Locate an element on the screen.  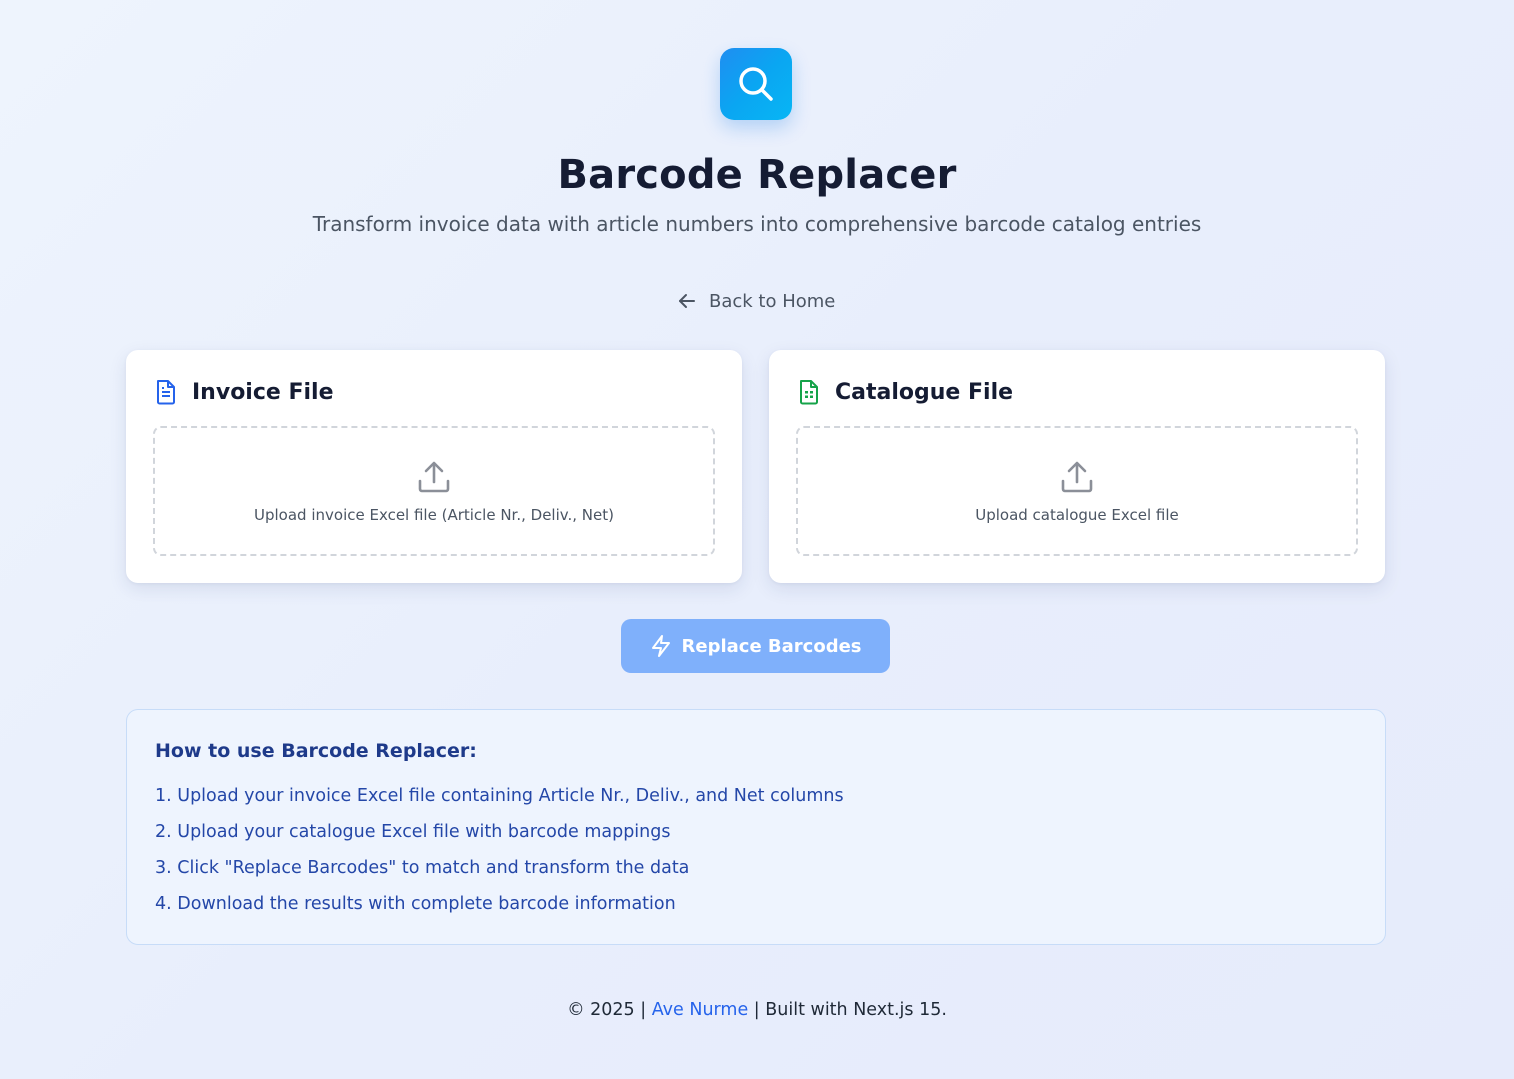
catalogue-card-header: Catalogue File is located at coordinates (905, 392).